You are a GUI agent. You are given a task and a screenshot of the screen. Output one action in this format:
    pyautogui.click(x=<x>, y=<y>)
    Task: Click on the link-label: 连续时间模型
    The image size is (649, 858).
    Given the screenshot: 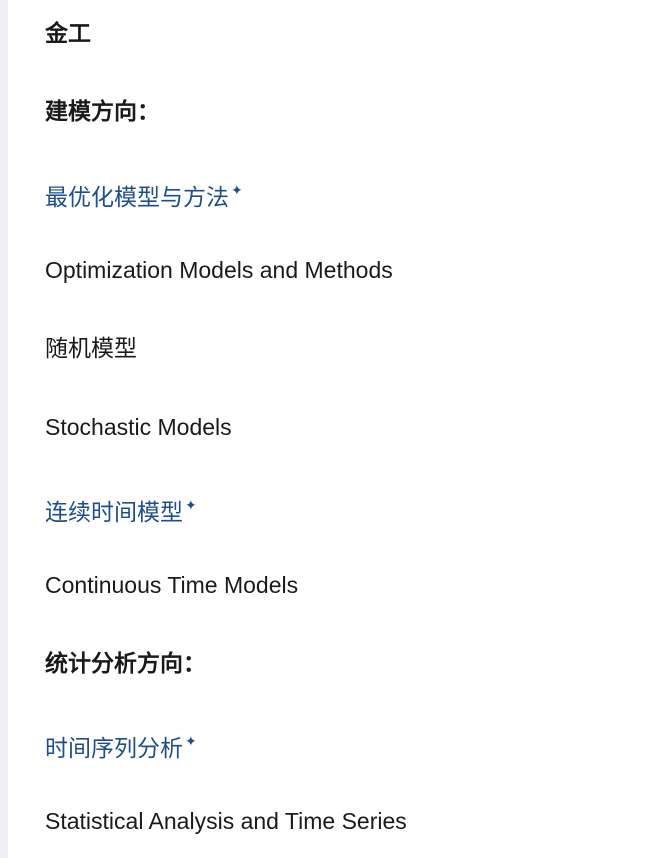 What is the action you would take?
    pyautogui.click(x=114, y=513)
    